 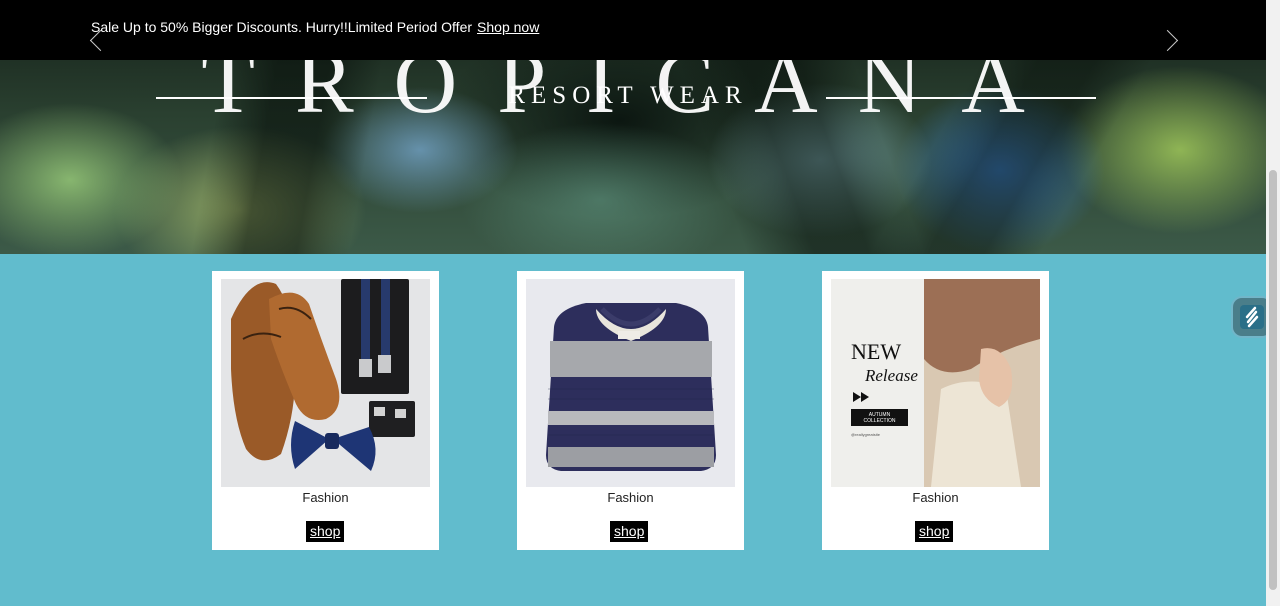 What do you see at coordinates (880, 421) in the screenshot?
I see `promo-badge-line2: COLLECTION` at bounding box center [880, 421].